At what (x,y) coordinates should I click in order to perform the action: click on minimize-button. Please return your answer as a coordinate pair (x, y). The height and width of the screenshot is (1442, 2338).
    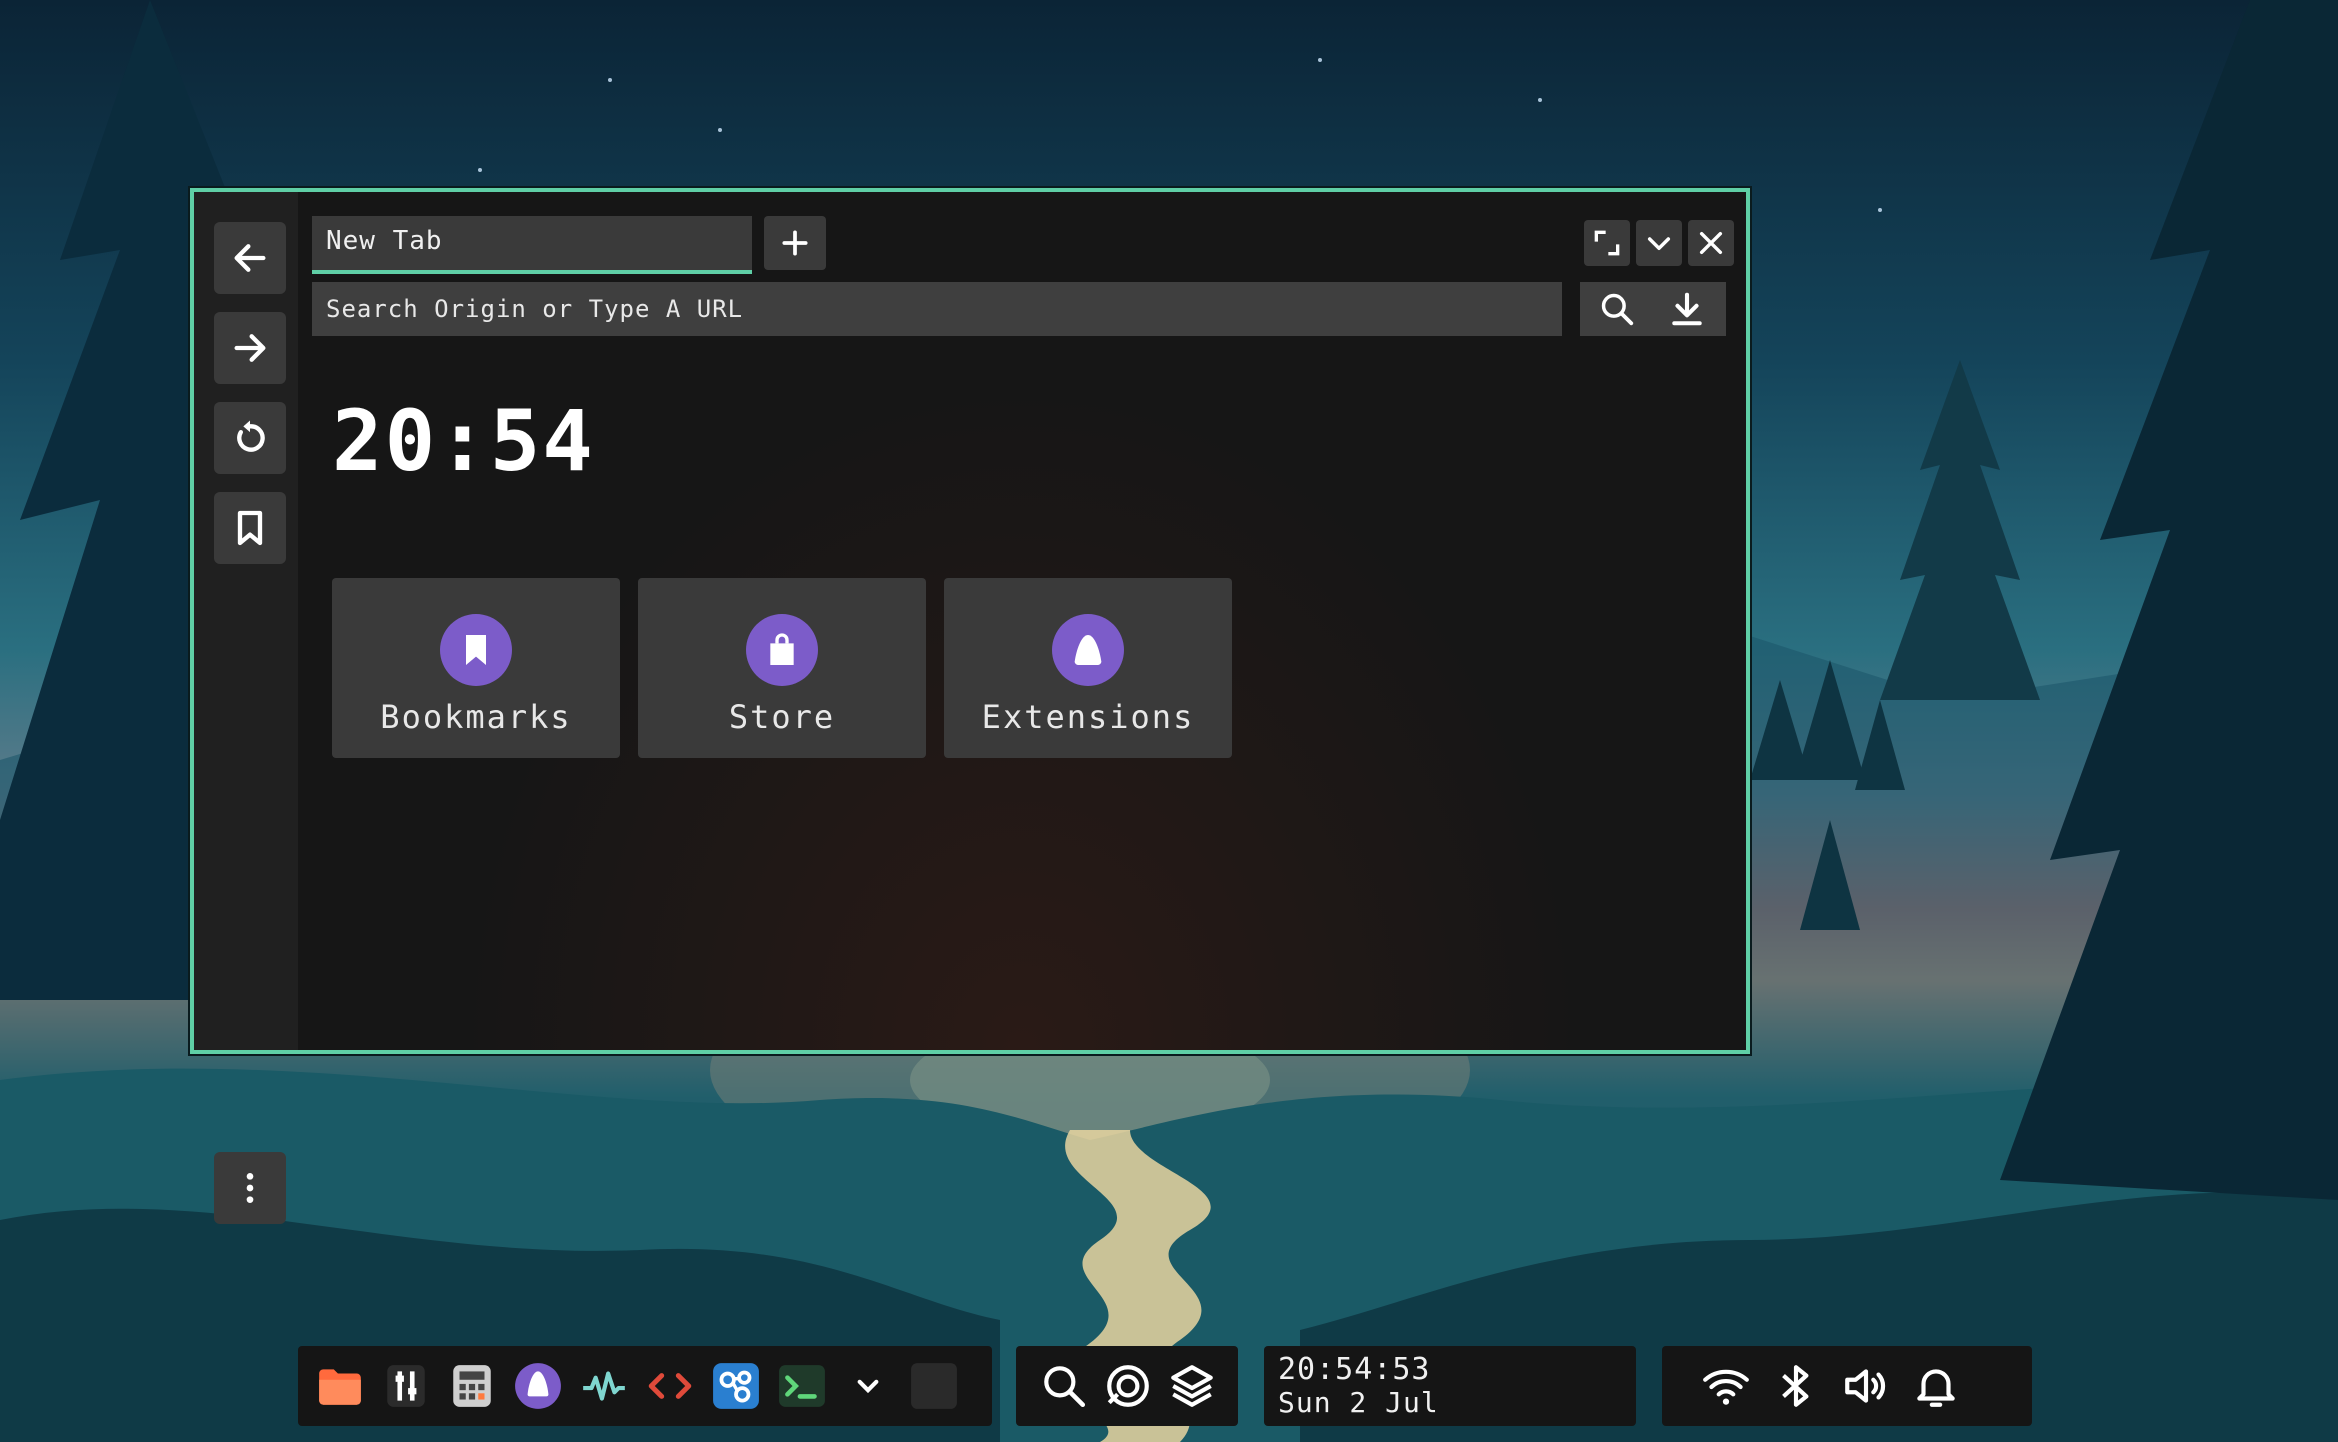
    Looking at the image, I should click on (1659, 243).